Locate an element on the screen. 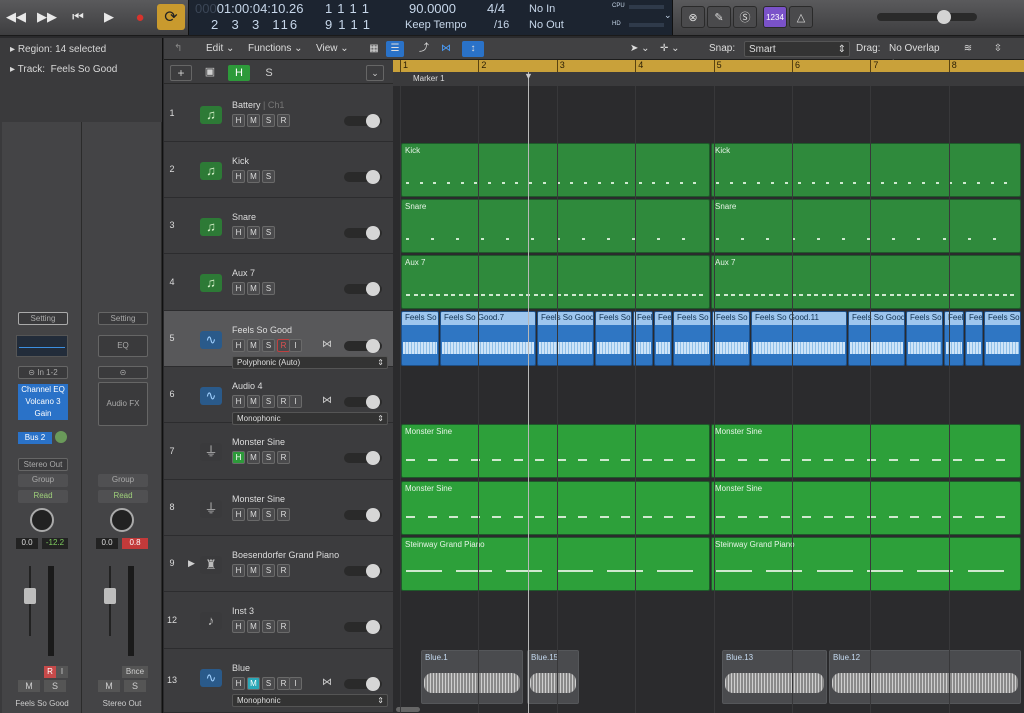 This screenshot has width=1024, height=713. new-folder-icon: ▣ is located at coordinates (210, 73).